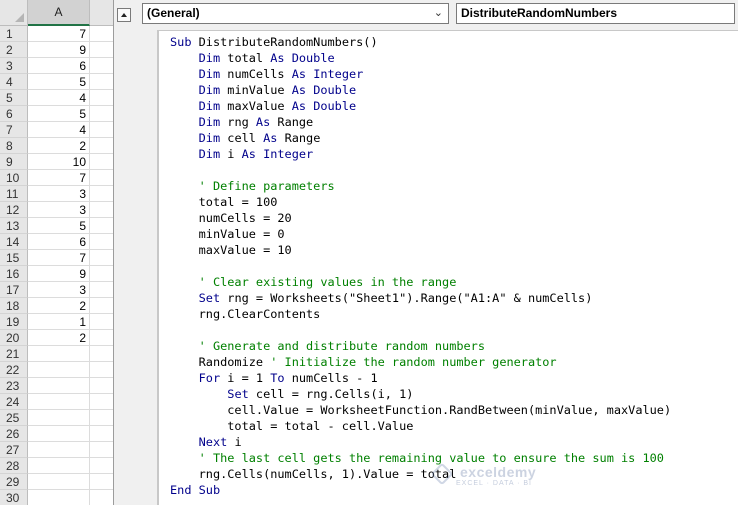  Describe the element at coordinates (14, 434) in the screenshot. I see `row-header: 26` at that location.